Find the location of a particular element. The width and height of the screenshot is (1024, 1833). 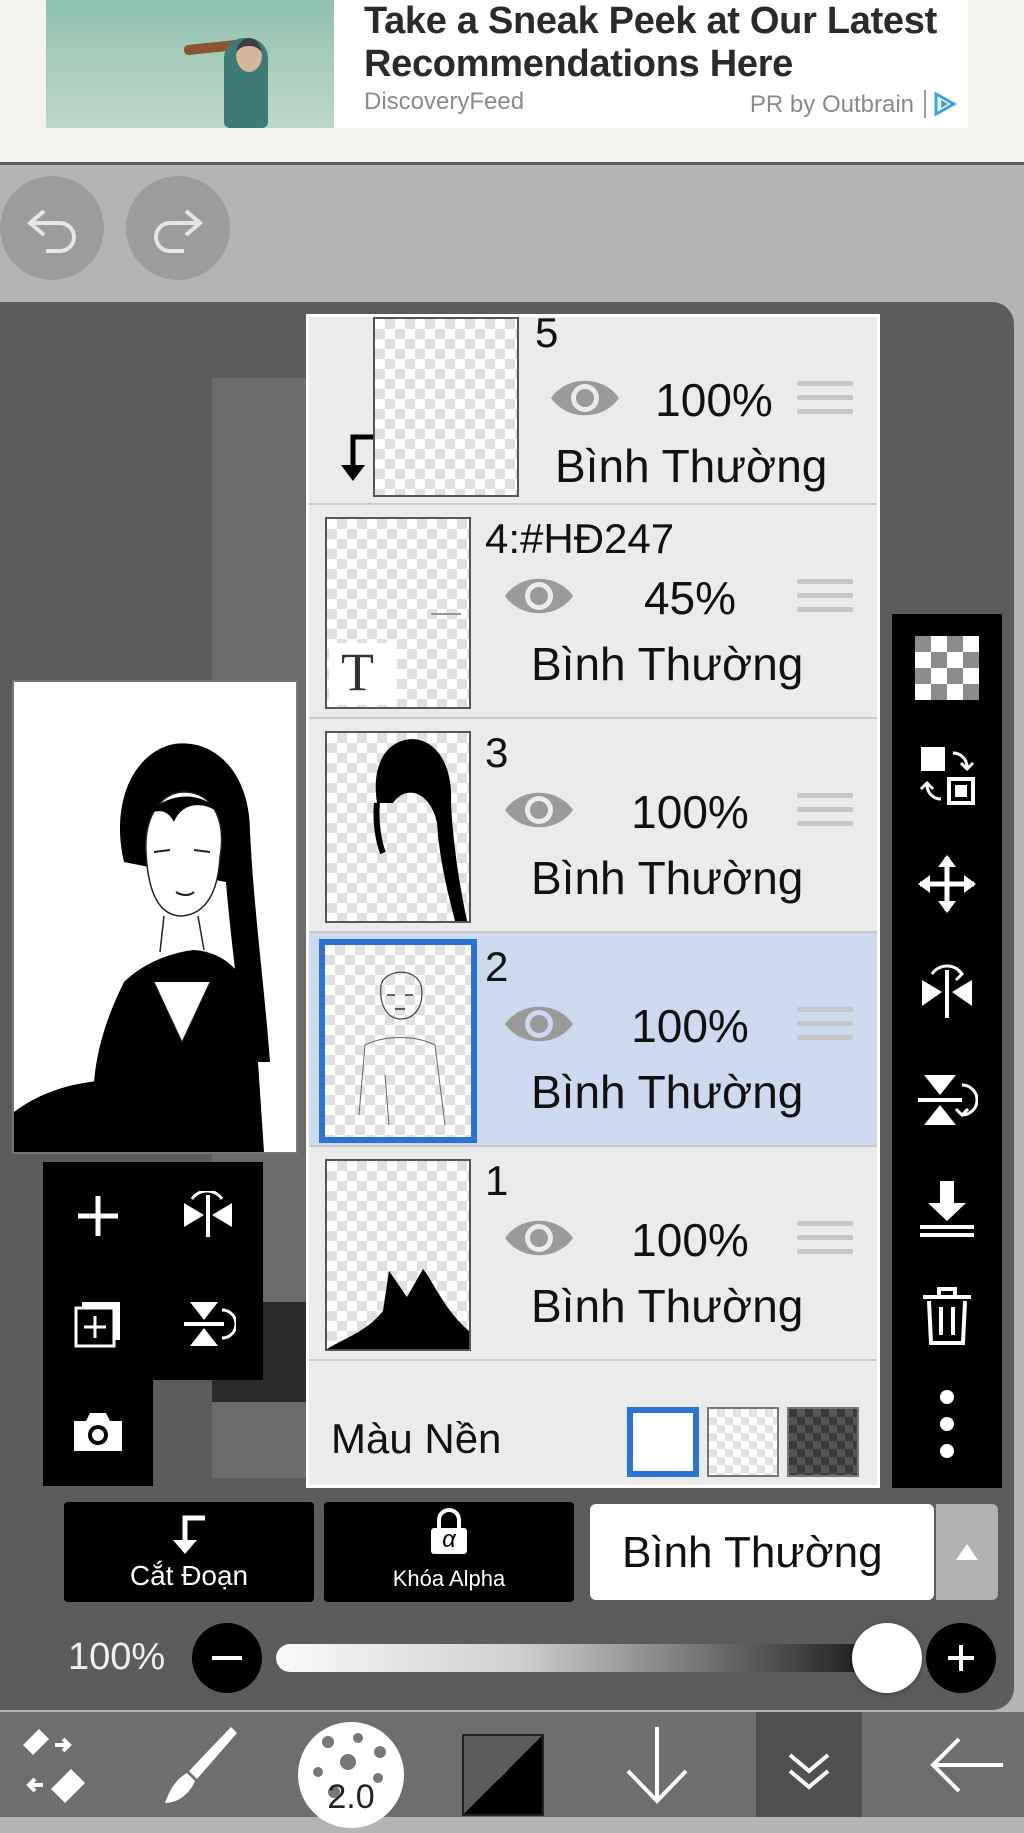

camera-button is located at coordinates (98, 1432).